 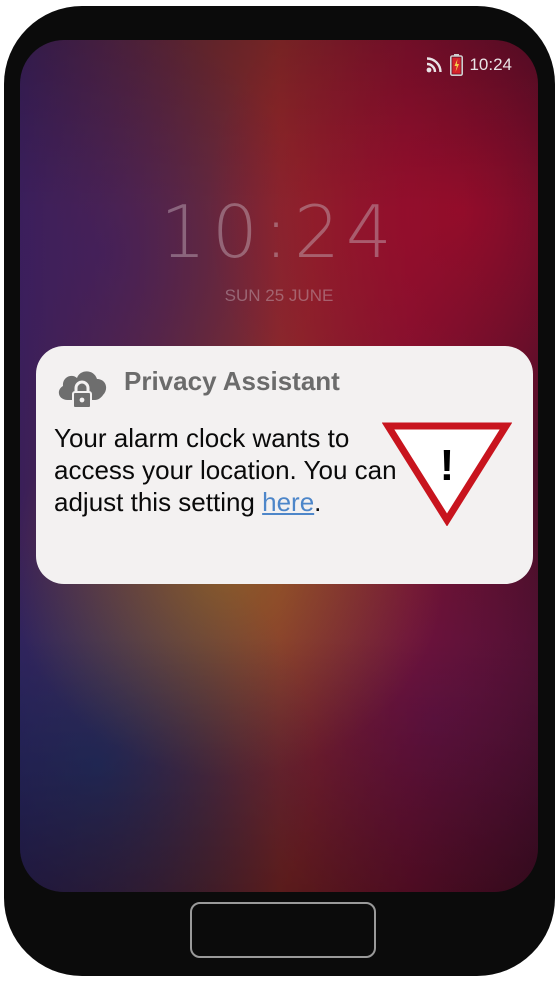 I want to click on notification-title: Privacy Assistant, so click(x=232, y=381).